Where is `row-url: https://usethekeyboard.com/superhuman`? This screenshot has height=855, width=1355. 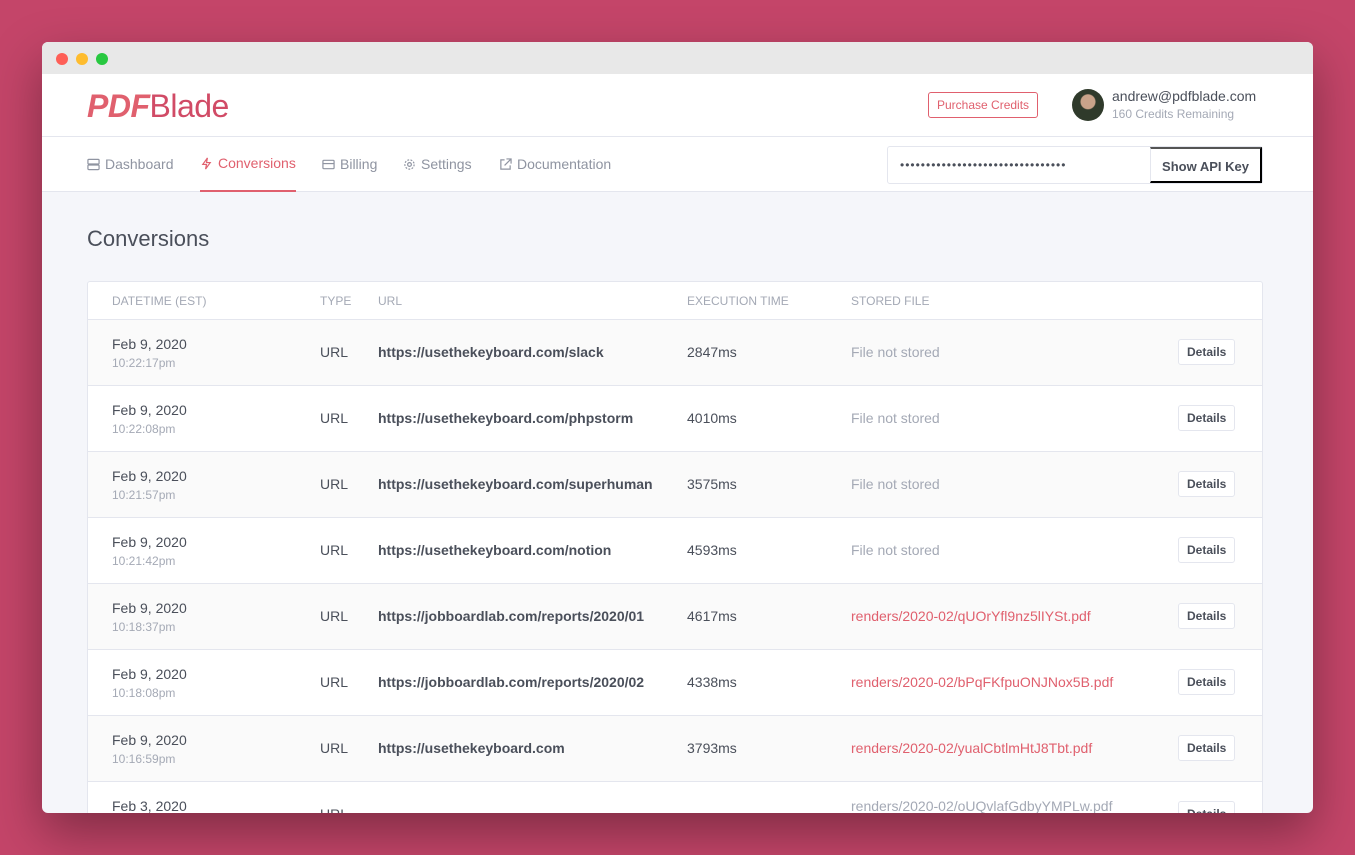
row-url: https://usethekeyboard.com/superhuman is located at coordinates (515, 484).